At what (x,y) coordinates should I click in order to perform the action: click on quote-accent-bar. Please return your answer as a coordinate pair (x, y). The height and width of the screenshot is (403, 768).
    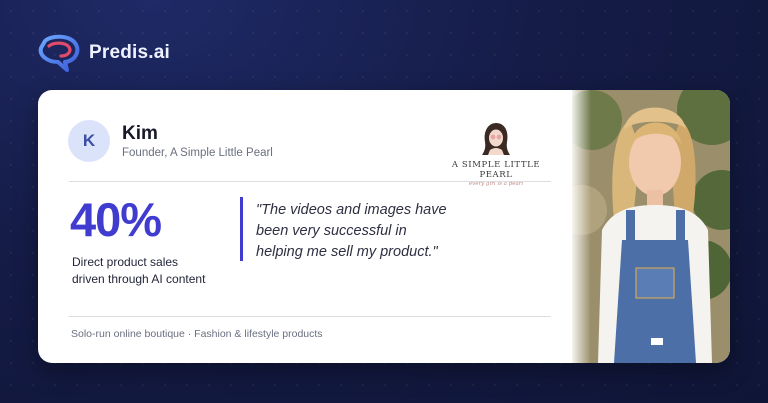
    Looking at the image, I should click on (241, 229).